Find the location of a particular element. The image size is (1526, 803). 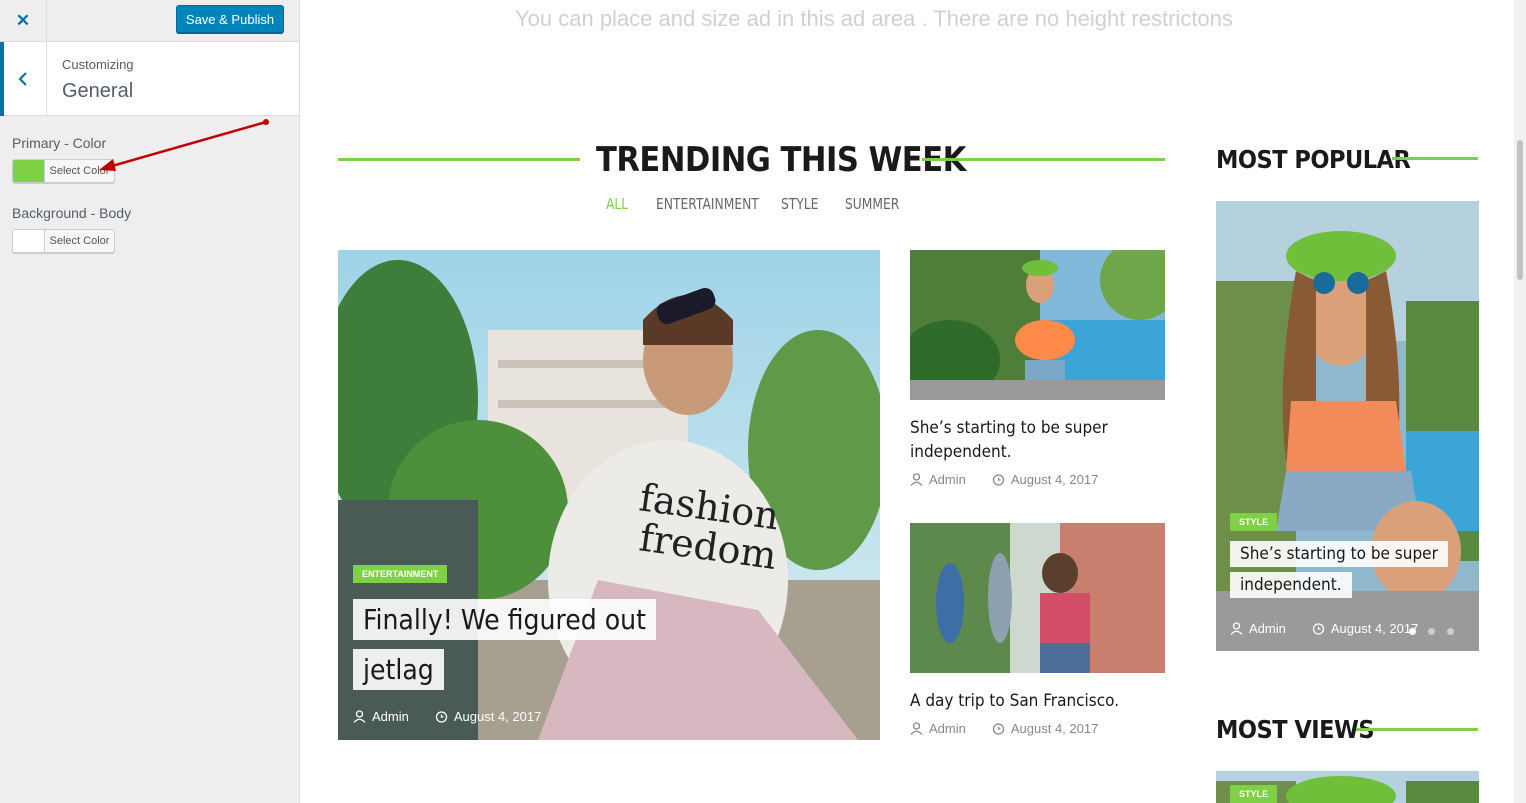

most-views-title: MOST VIEWS is located at coordinates (1295, 729).